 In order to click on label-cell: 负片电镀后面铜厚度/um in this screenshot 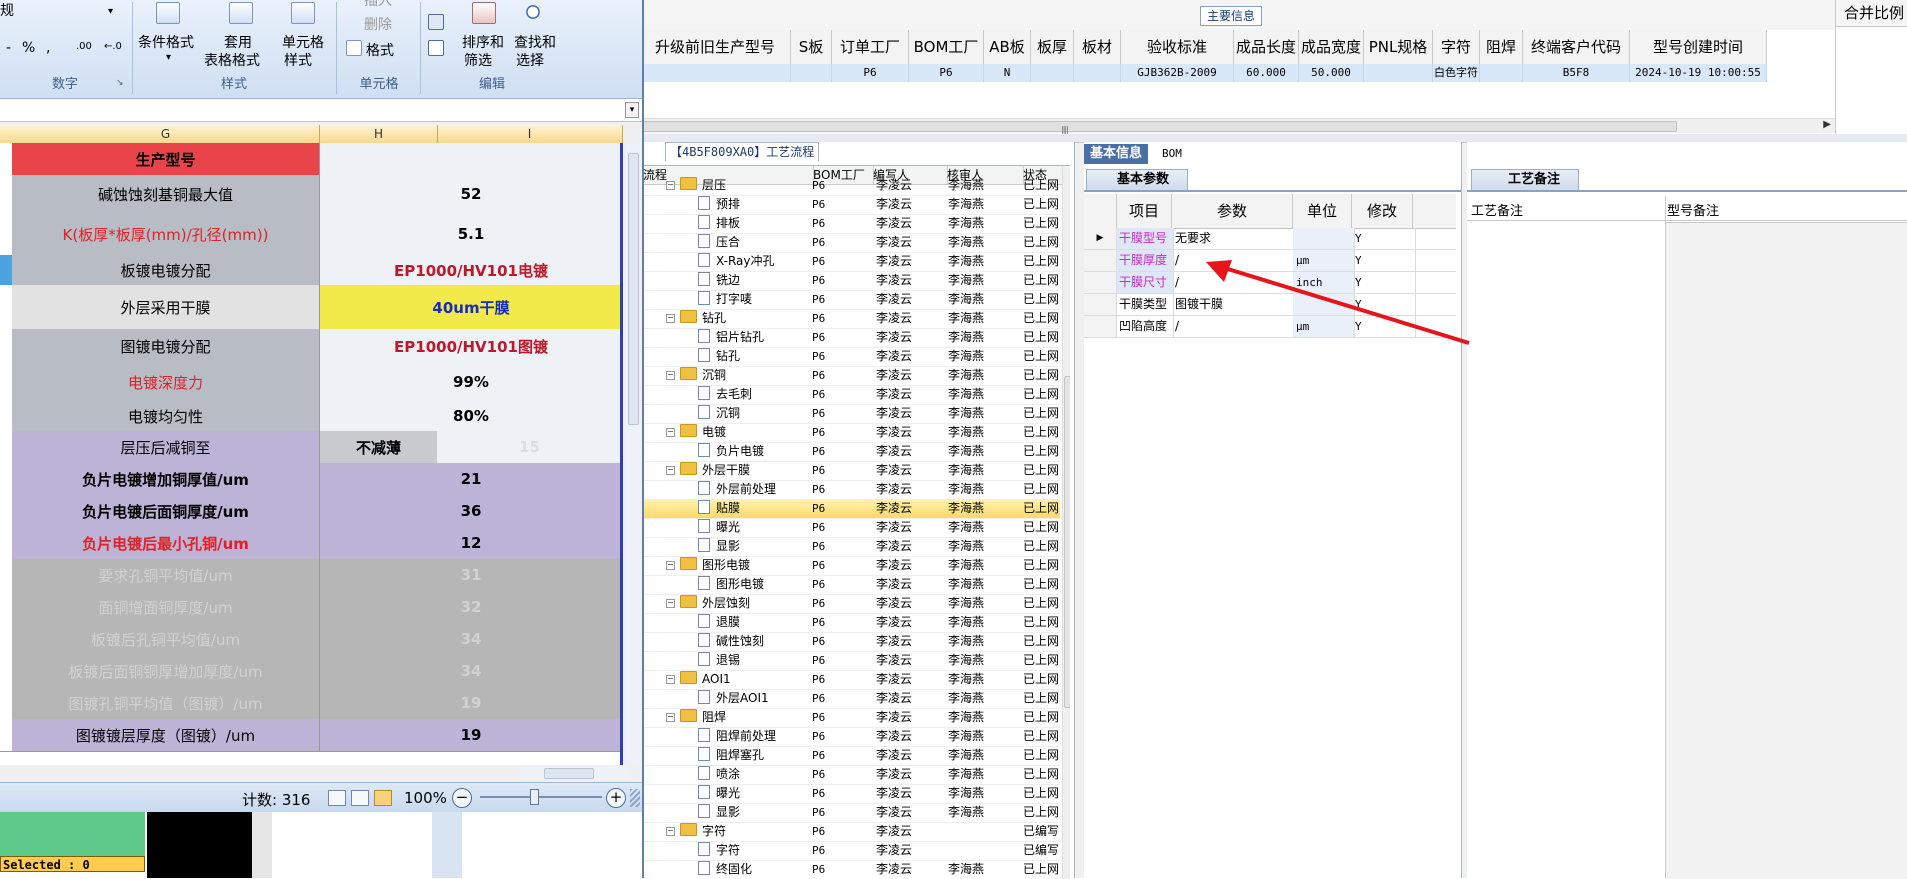, I will do `click(166, 511)`.